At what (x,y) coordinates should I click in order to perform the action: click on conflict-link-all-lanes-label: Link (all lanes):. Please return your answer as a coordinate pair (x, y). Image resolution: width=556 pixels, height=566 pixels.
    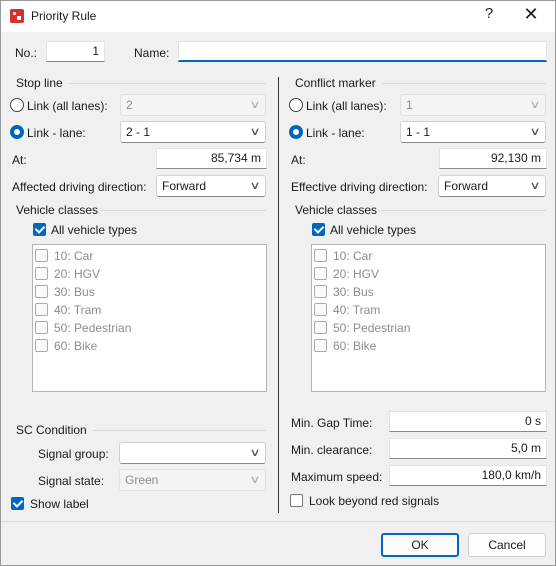
    Looking at the image, I should click on (346, 106).